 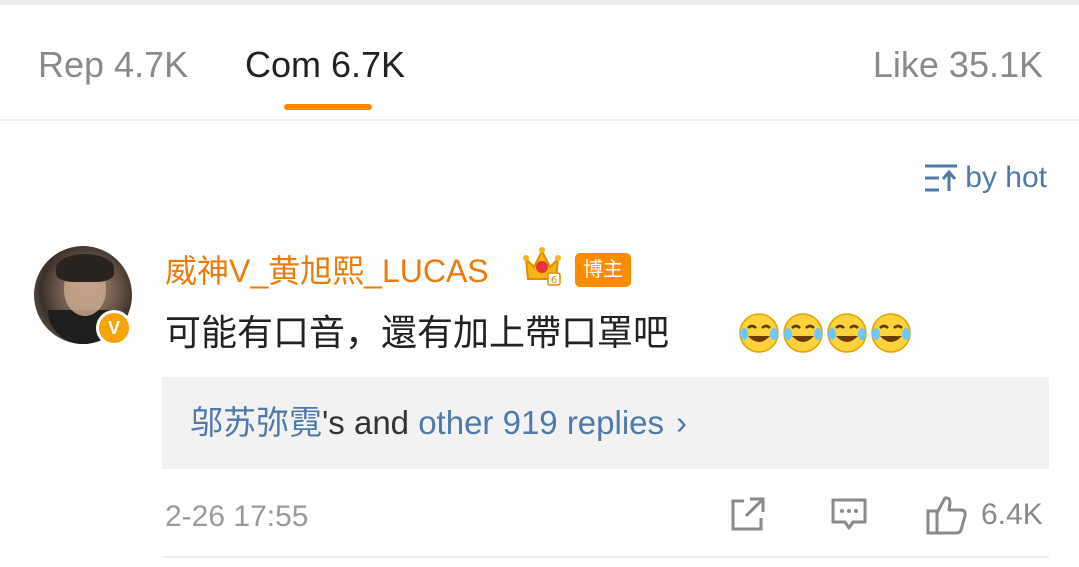 I want to click on emoji-group, so click(x=825, y=333).